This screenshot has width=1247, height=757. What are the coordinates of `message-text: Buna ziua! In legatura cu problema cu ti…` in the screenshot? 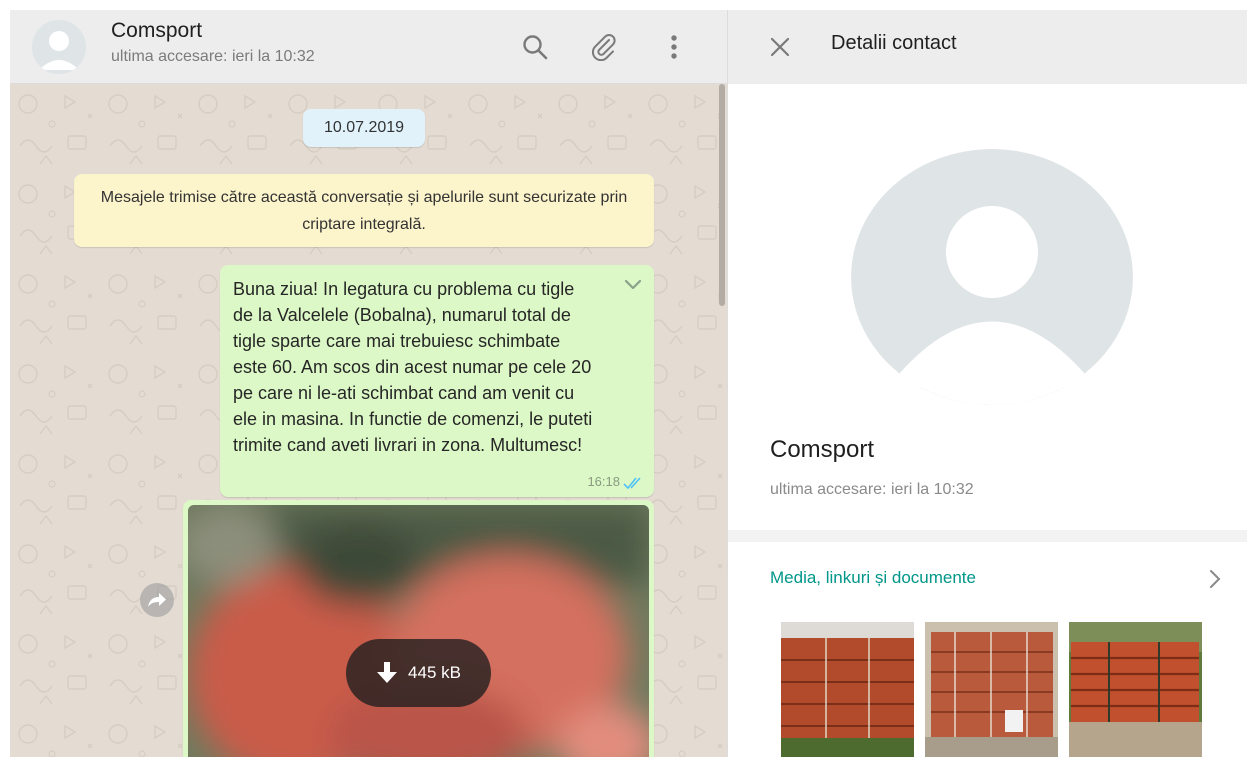 It's located at (413, 367).